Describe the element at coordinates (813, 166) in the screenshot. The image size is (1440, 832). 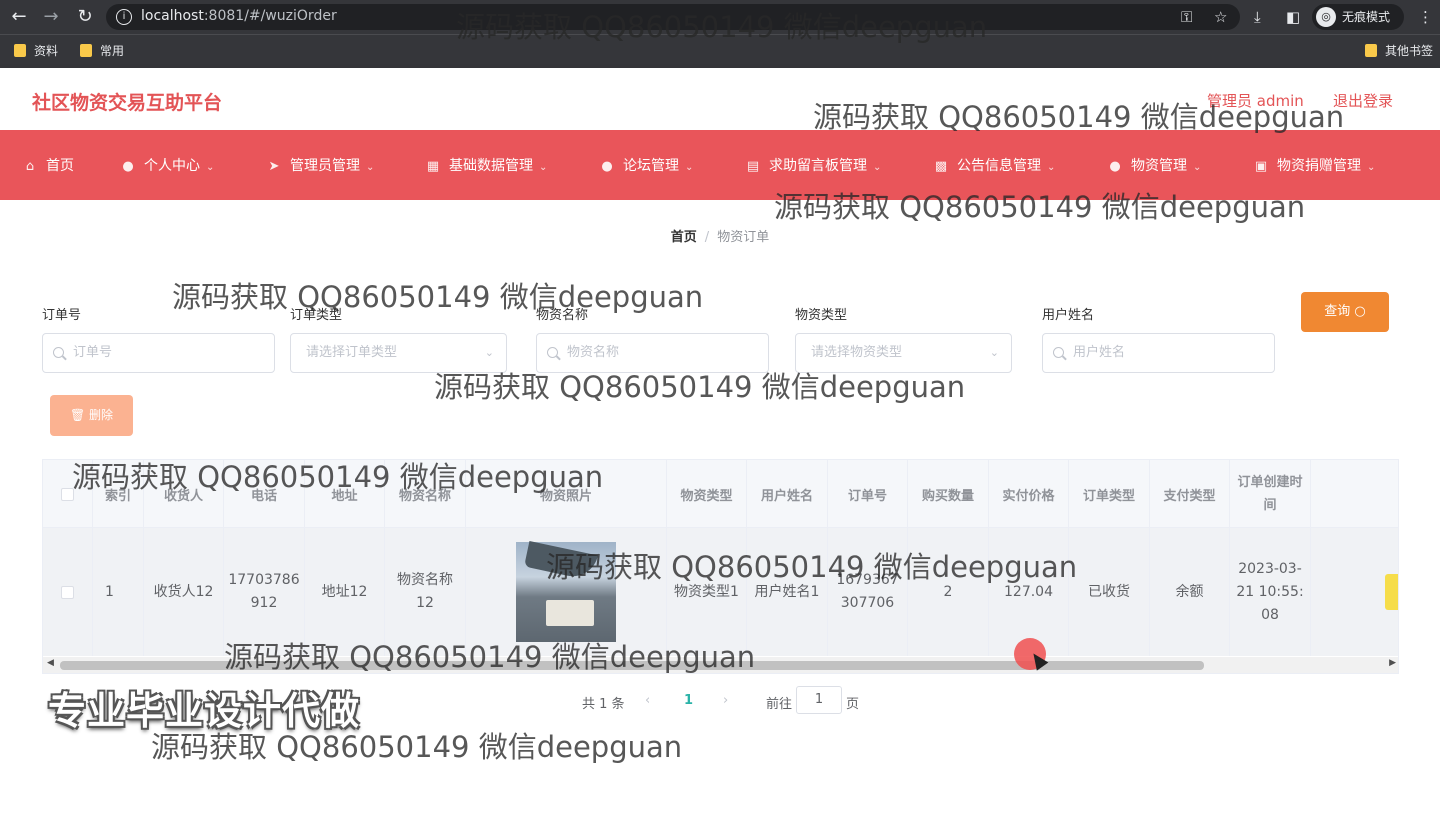
I see `nav-help-board: ▤ 求助留言板管理 ⌄` at that location.